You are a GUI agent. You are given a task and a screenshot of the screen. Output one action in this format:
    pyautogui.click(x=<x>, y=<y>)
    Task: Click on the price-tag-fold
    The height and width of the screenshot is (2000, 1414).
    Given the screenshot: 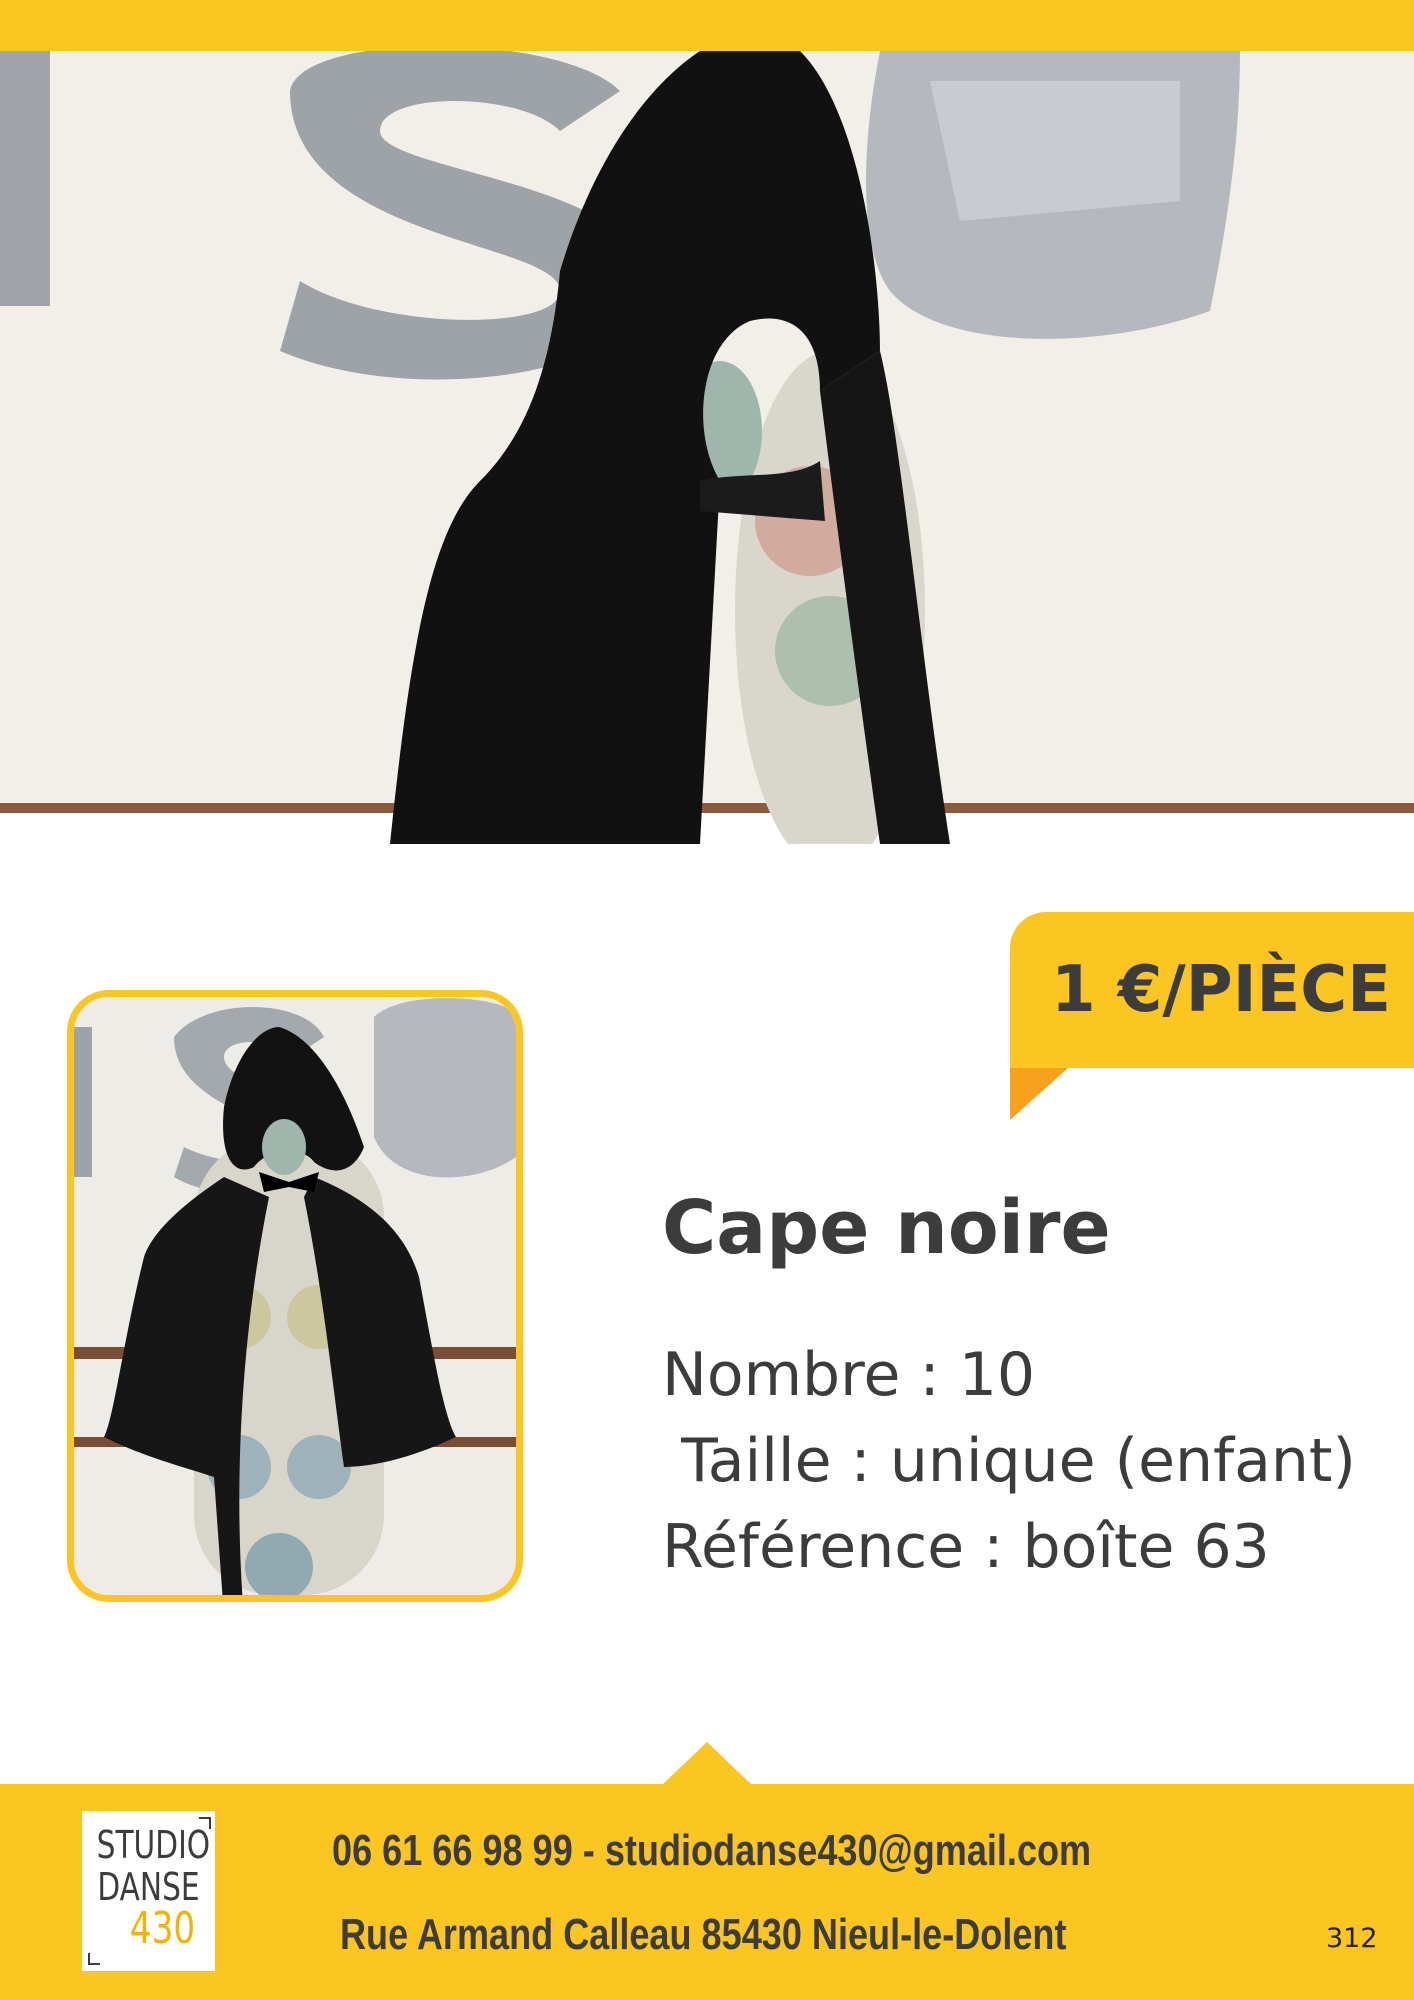 What is the action you would take?
    pyautogui.click(x=1039, y=1094)
    